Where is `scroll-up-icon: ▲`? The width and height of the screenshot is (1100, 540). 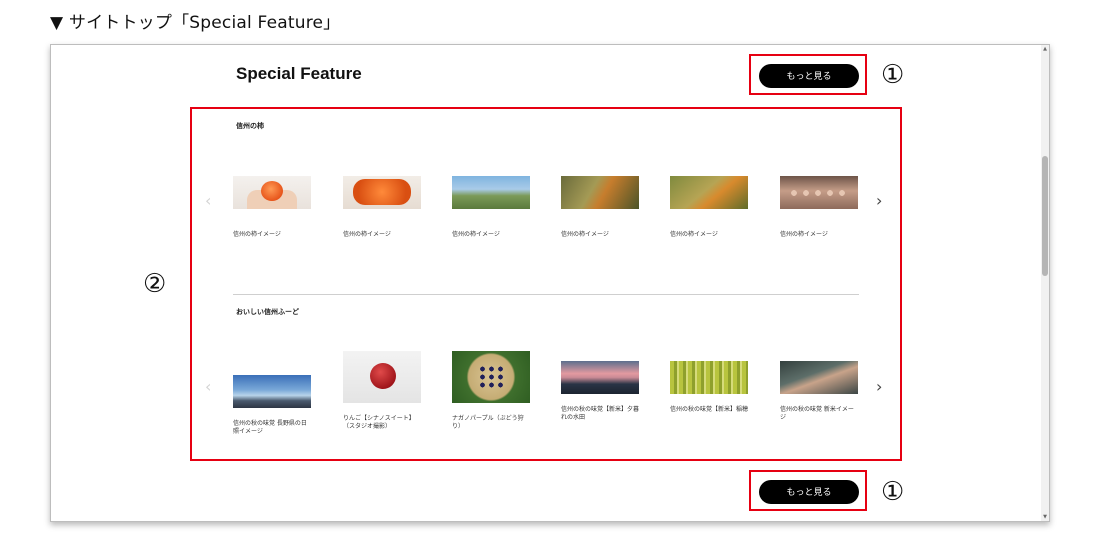 scroll-up-icon: ▲ is located at coordinates (1045, 49).